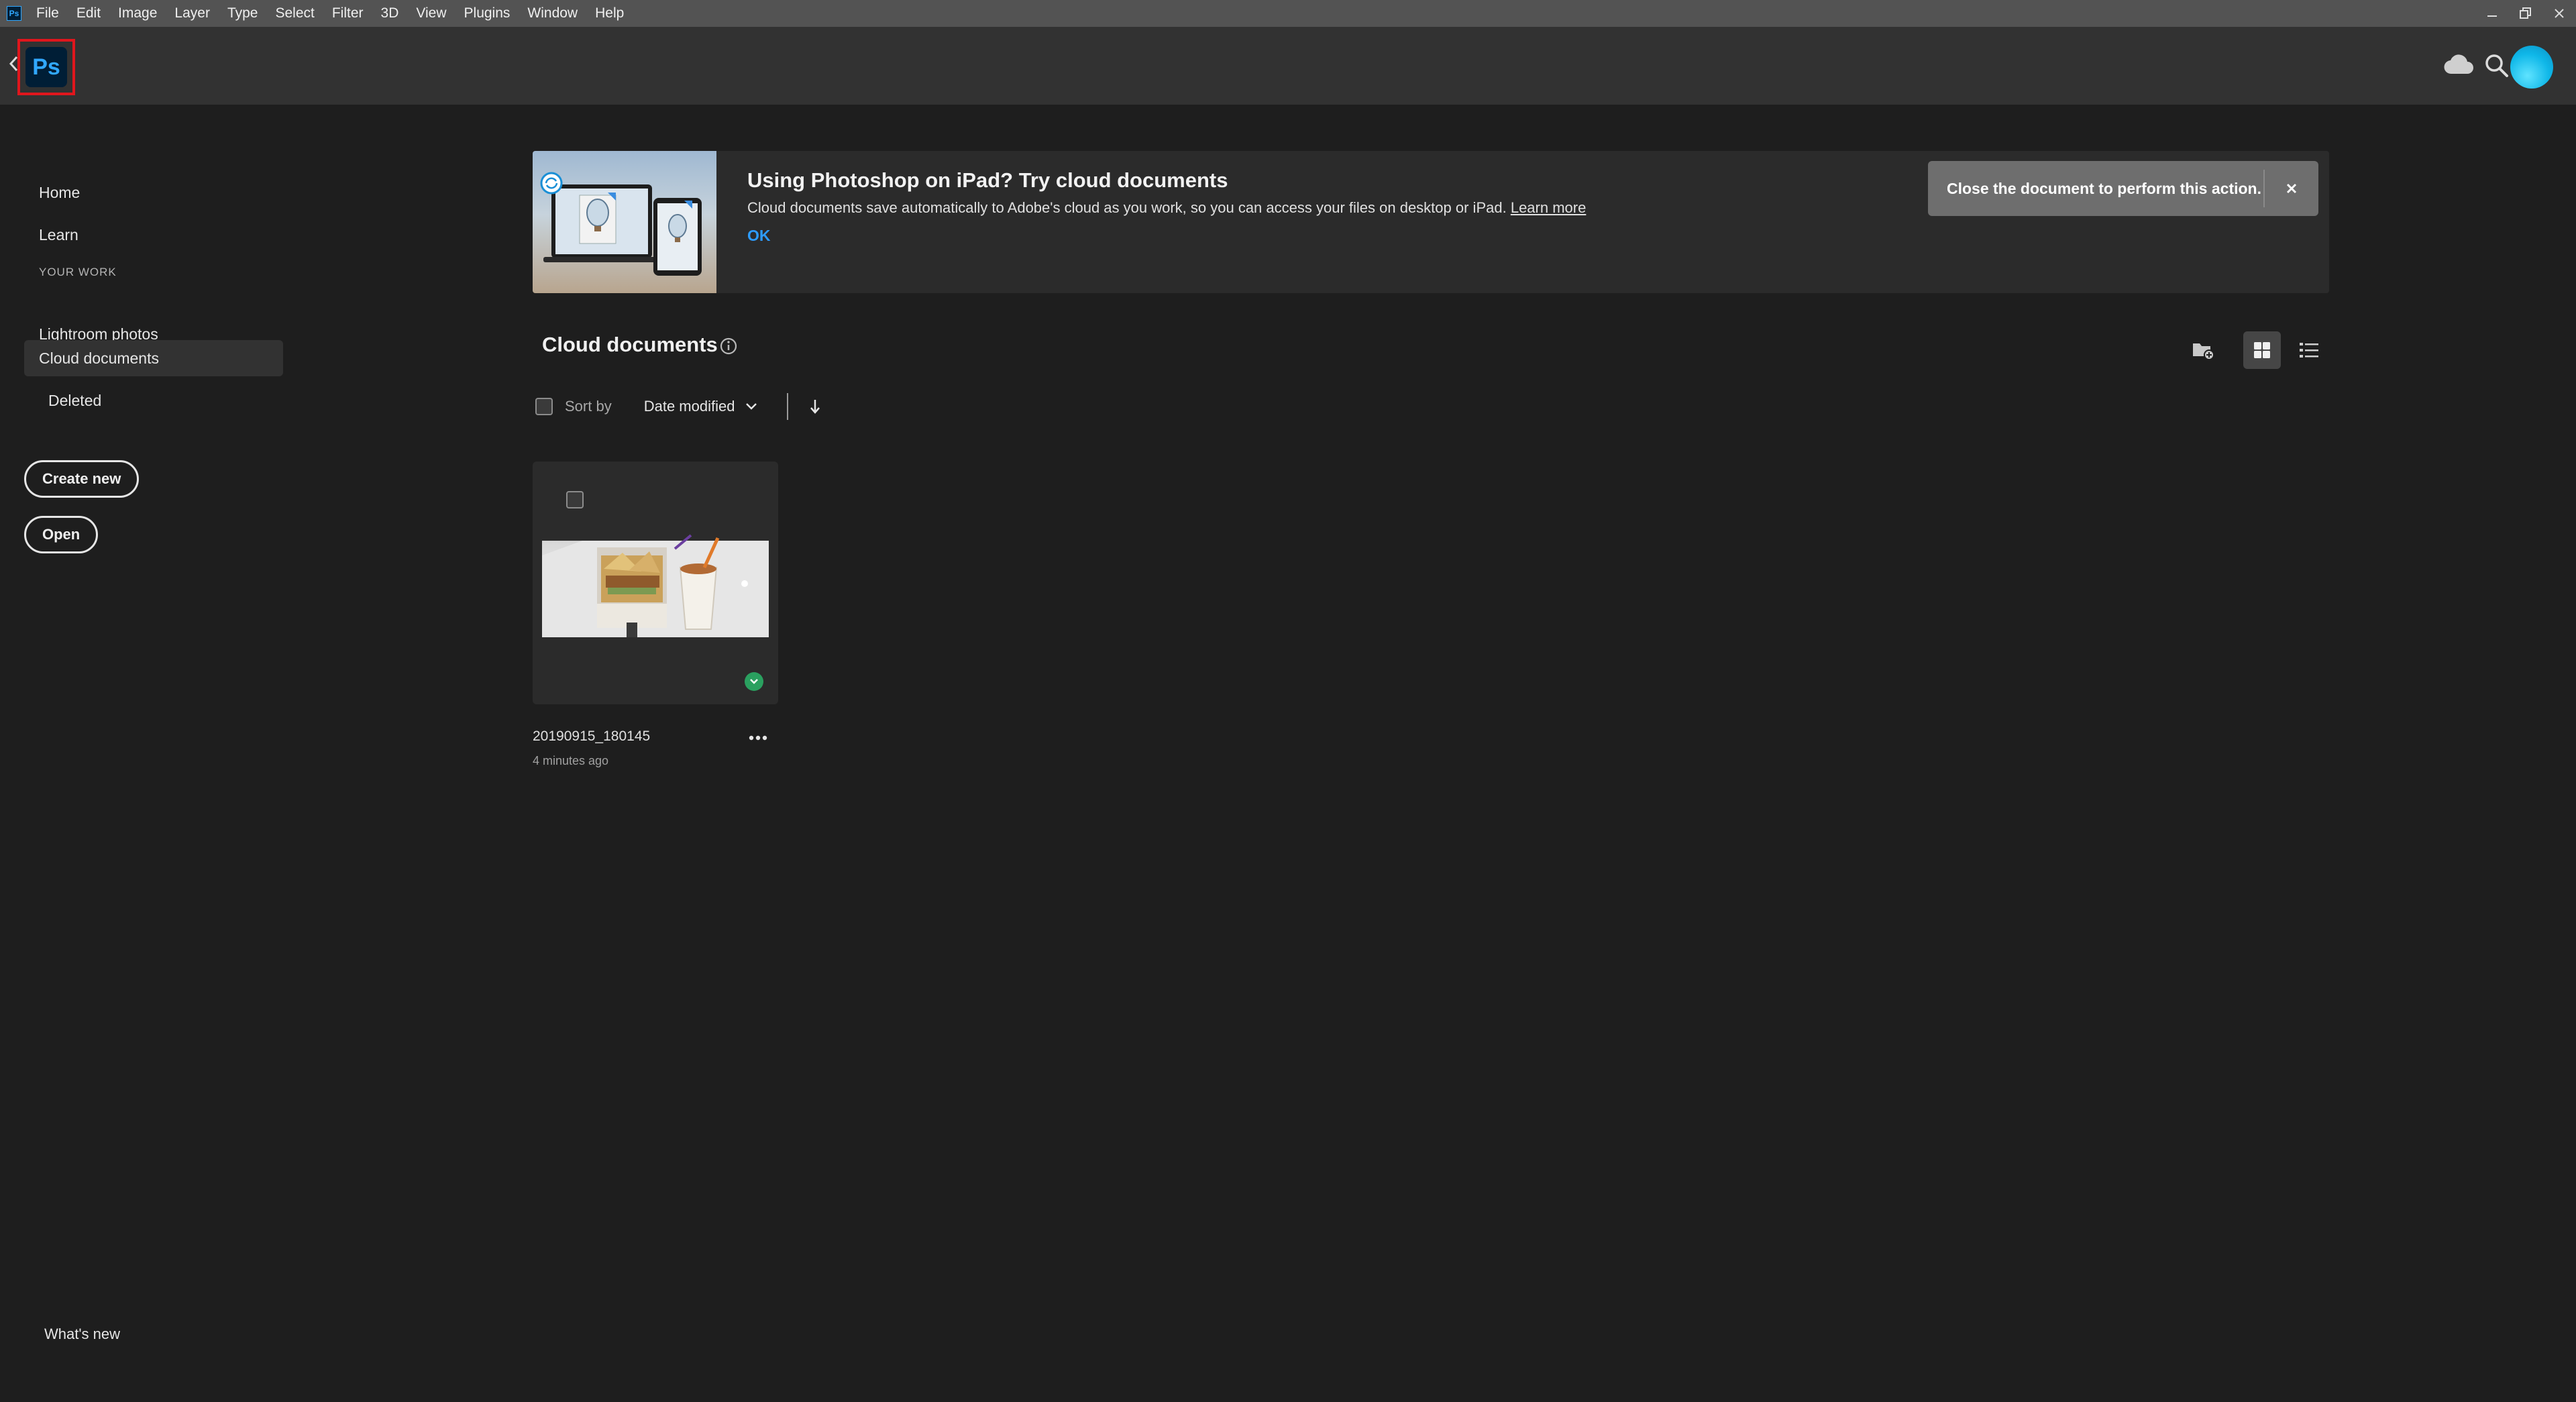 This screenshot has width=2576, height=1402. I want to click on sidebar-item-learn: Learn, so click(153, 235).